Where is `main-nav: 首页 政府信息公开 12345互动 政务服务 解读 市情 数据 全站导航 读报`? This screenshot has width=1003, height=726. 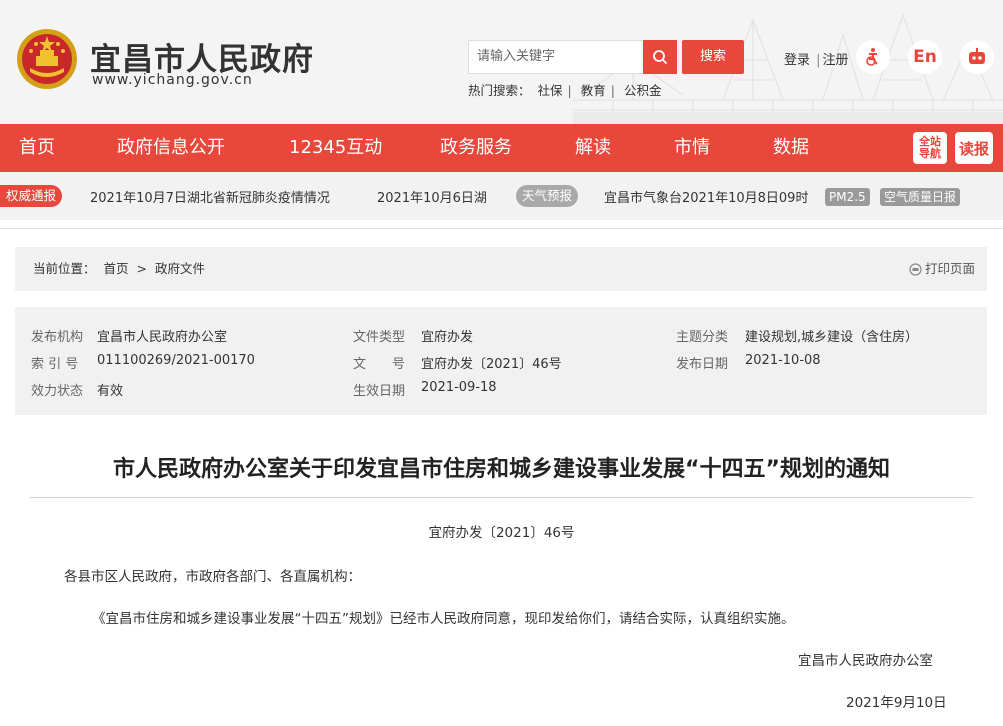
main-nav: 首页 政府信息公开 12345互动 政务服务 解读 市情 数据 全站导航 读报 is located at coordinates (501, 148).